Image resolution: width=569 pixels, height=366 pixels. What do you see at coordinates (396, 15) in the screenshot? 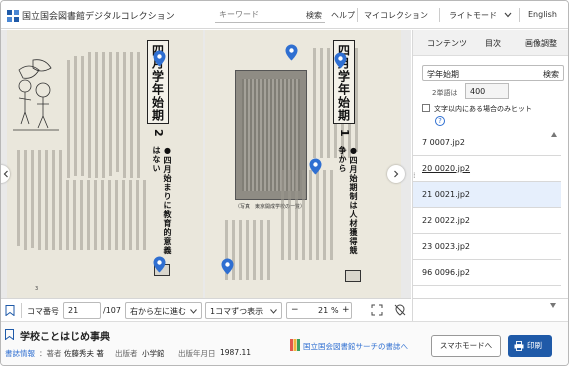
I see `my-collection-link: マイコレクション` at bounding box center [396, 15].